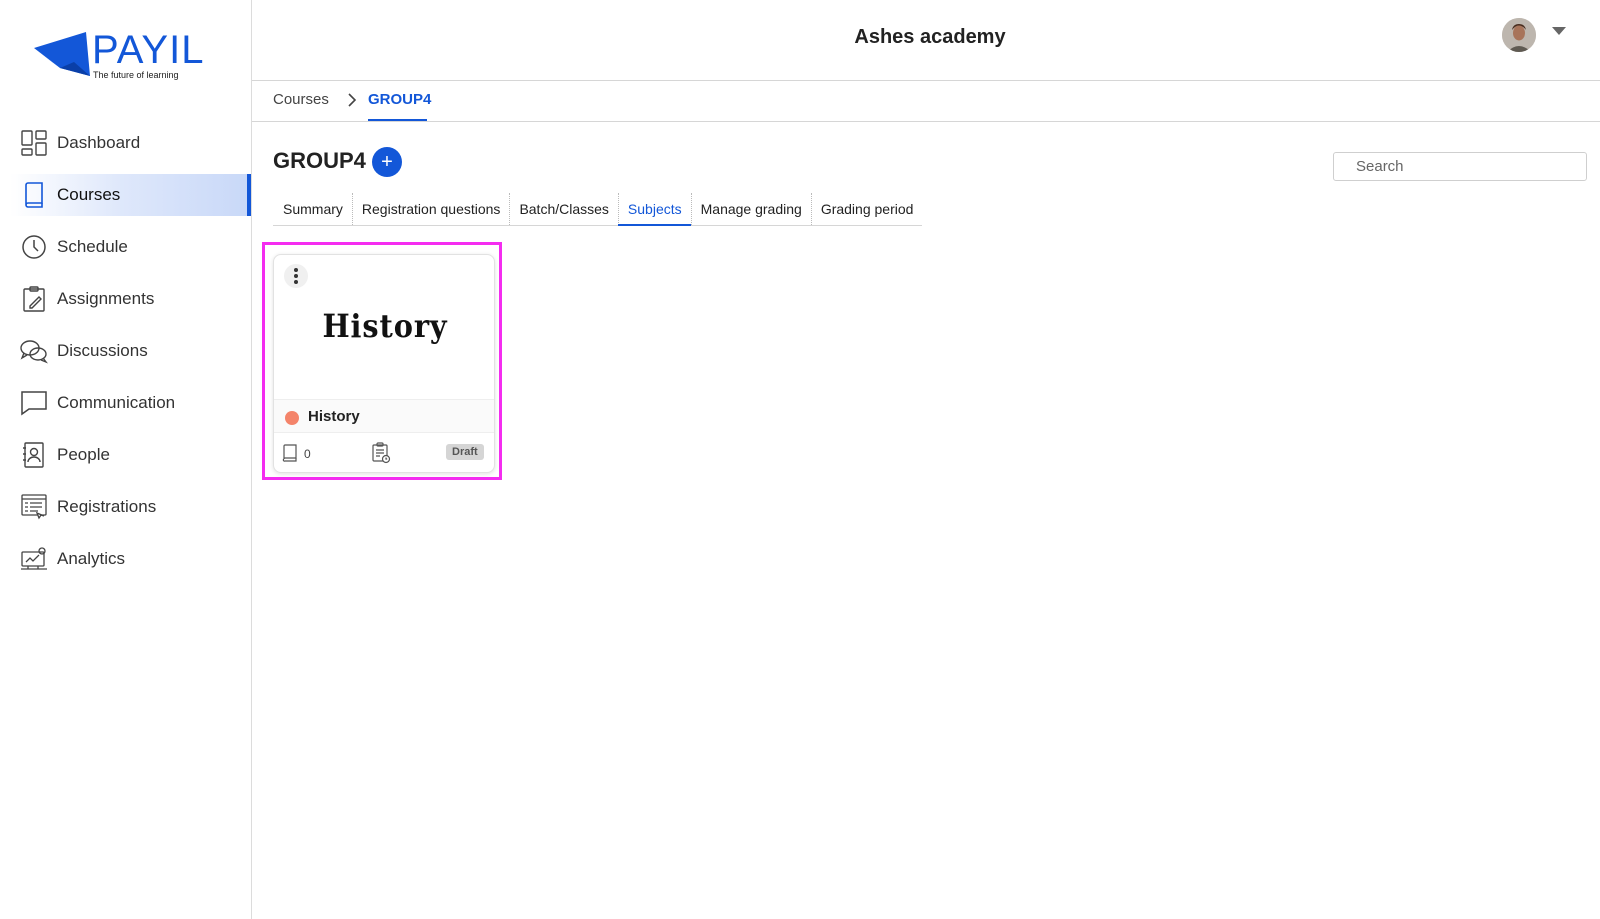  I want to click on tab-registration-questions: Registration questions, so click(430, 209).